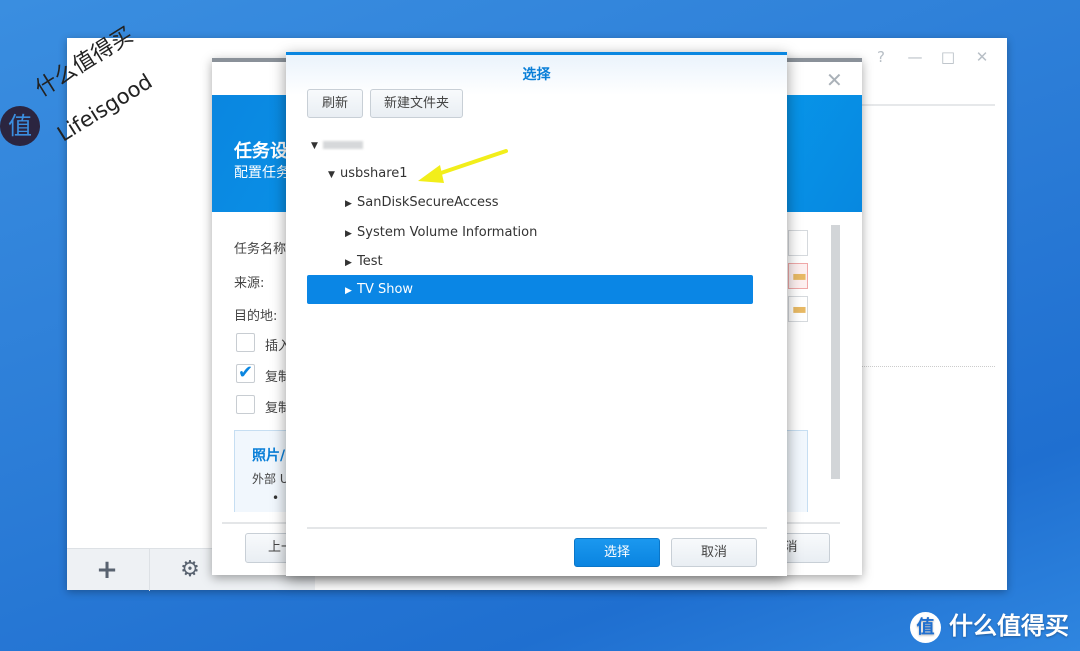  Describe the element at coordinates (798, 309) in the screenshot. I see `destination-folder-icon: ▬` at that location.